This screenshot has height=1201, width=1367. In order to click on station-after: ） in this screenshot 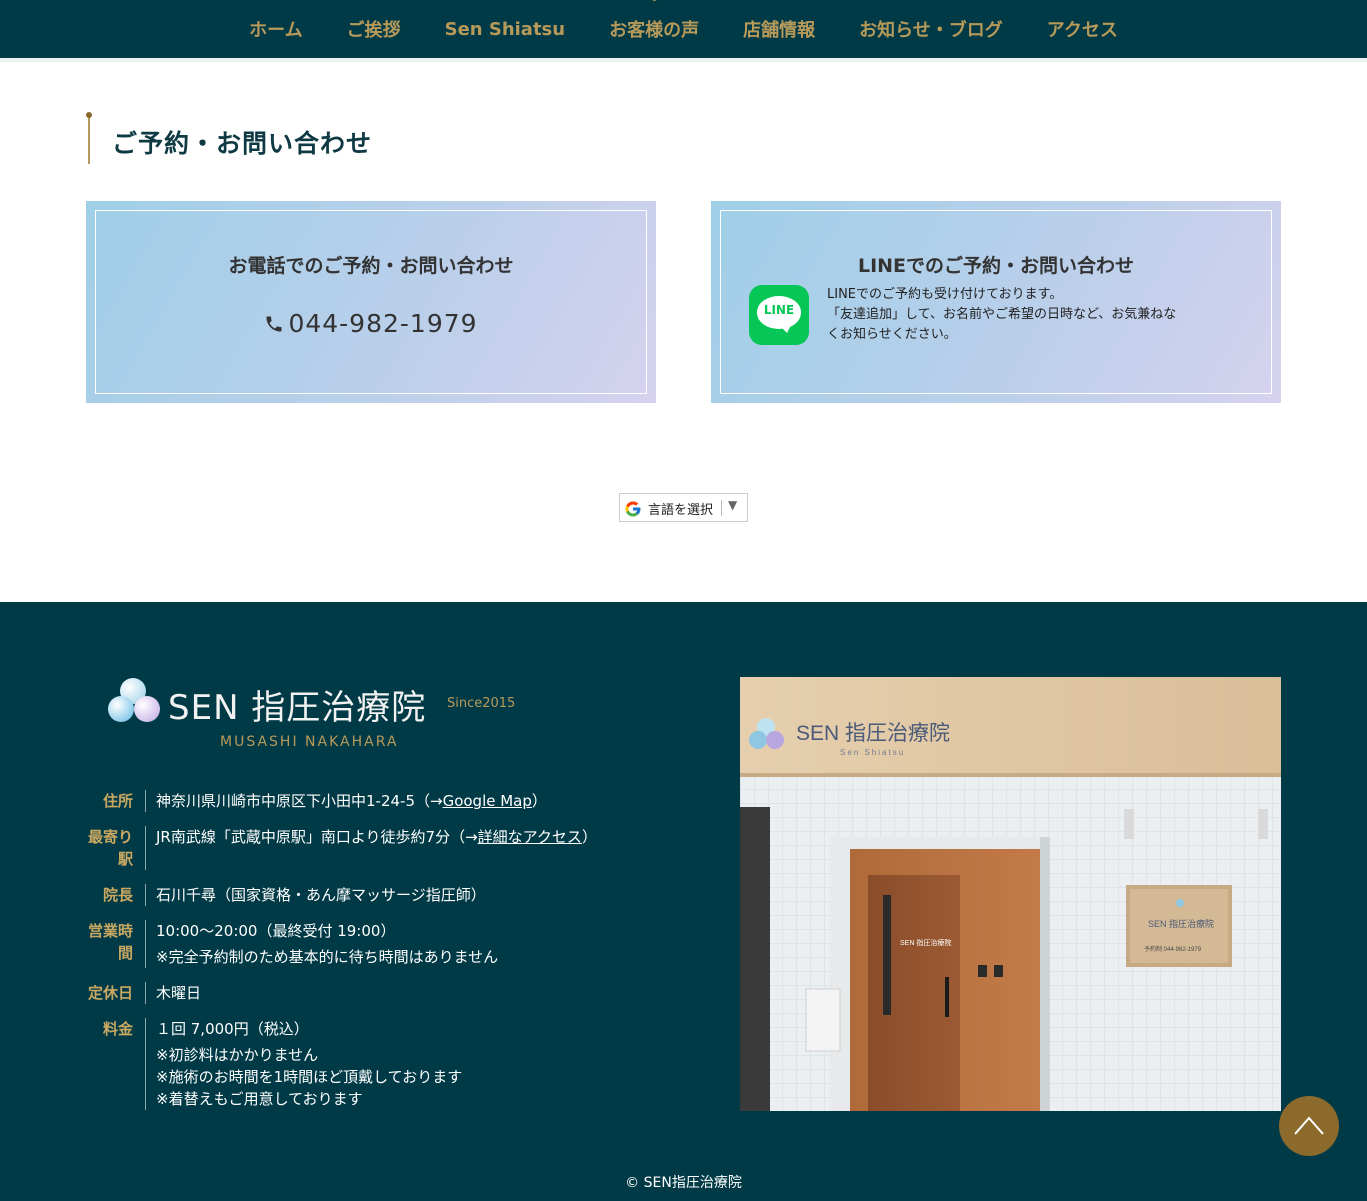, I will do `click(589, 837)`.